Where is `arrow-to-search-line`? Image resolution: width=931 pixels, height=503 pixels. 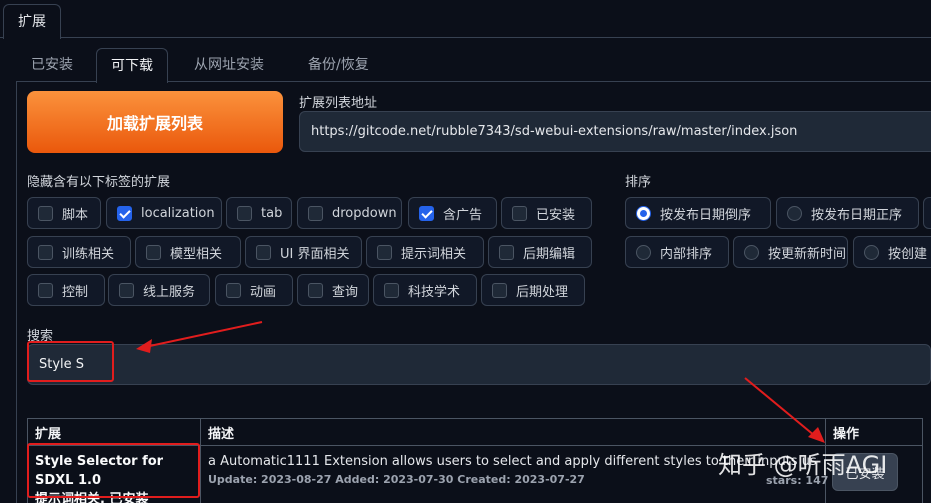
arrow-to-search-line is located at coordinates (203, 334).